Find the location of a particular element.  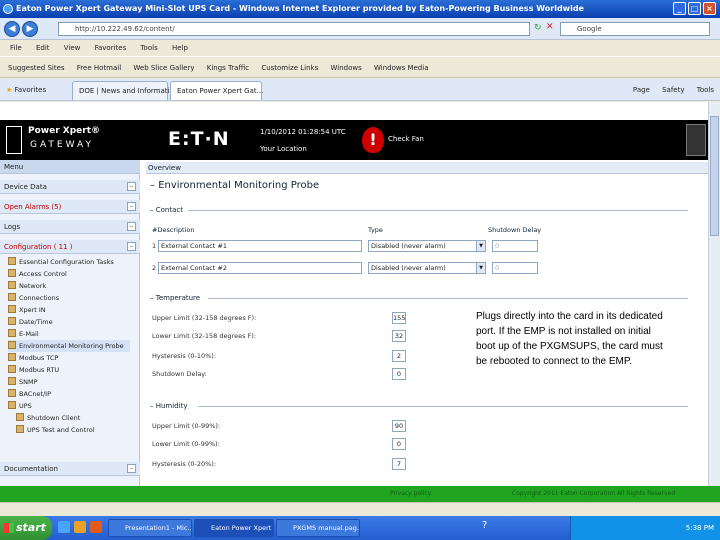

maximize-button: □ is located at coordinates (694, 8).